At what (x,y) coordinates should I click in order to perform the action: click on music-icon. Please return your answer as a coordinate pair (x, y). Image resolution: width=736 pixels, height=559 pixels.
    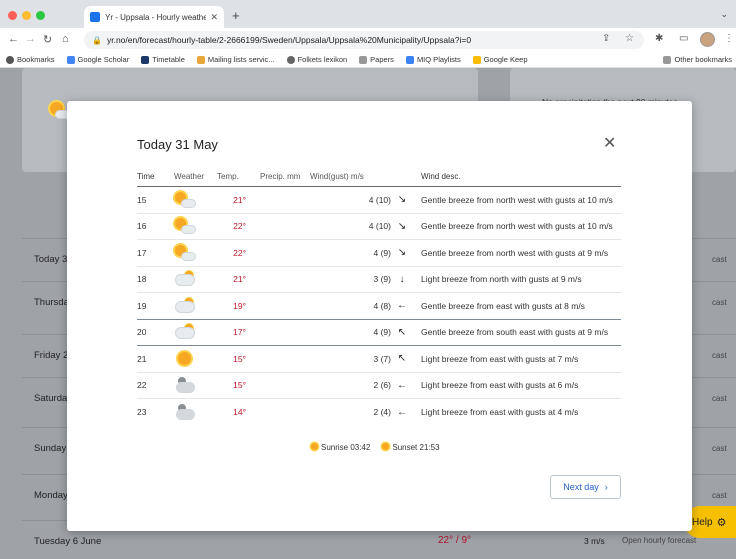
    Looking at the image, I should click on (409, 59).